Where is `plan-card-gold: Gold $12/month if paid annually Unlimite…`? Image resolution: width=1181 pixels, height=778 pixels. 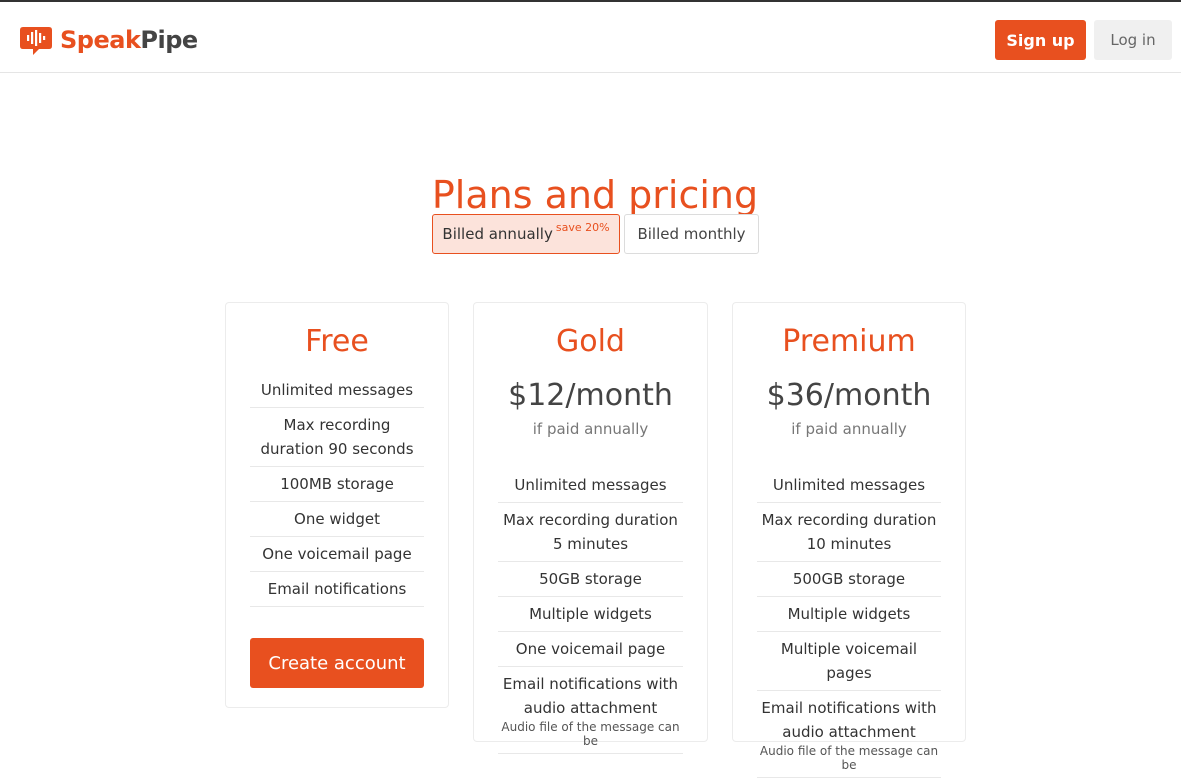
plan-card-gold: Gold $12/month if paid annually Unlimite… is located at coordinates (590, 528).